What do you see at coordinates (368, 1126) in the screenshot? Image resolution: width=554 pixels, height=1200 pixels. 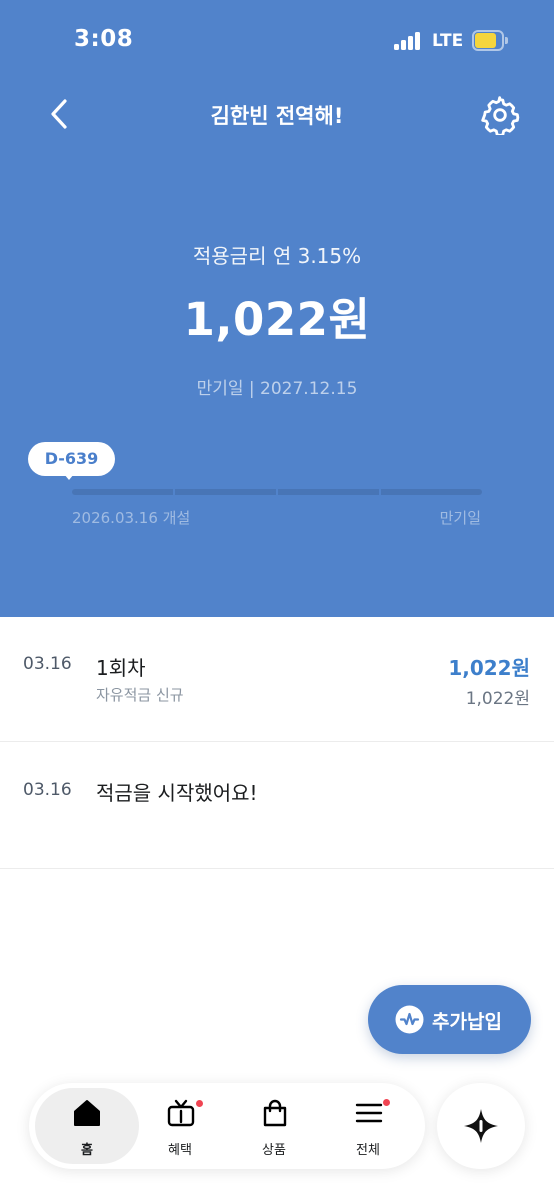 I see `tab-all: 전체` at bounding box center [368, 1126].